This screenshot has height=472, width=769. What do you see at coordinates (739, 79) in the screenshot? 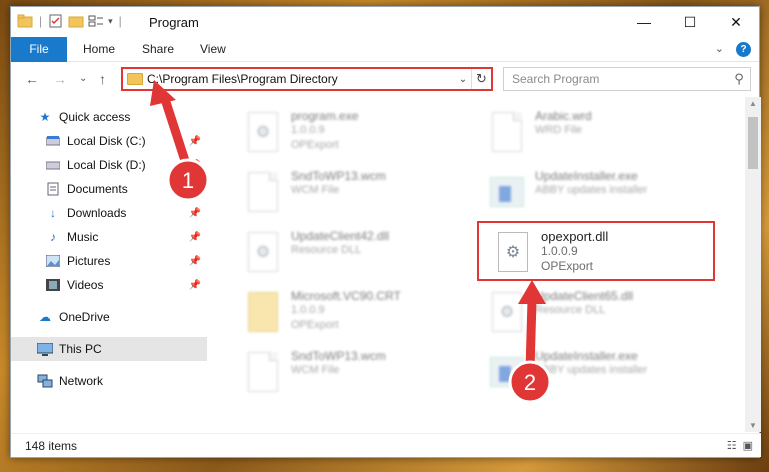
I see `search-icon: ⚲` at bounding box center [739, 79].